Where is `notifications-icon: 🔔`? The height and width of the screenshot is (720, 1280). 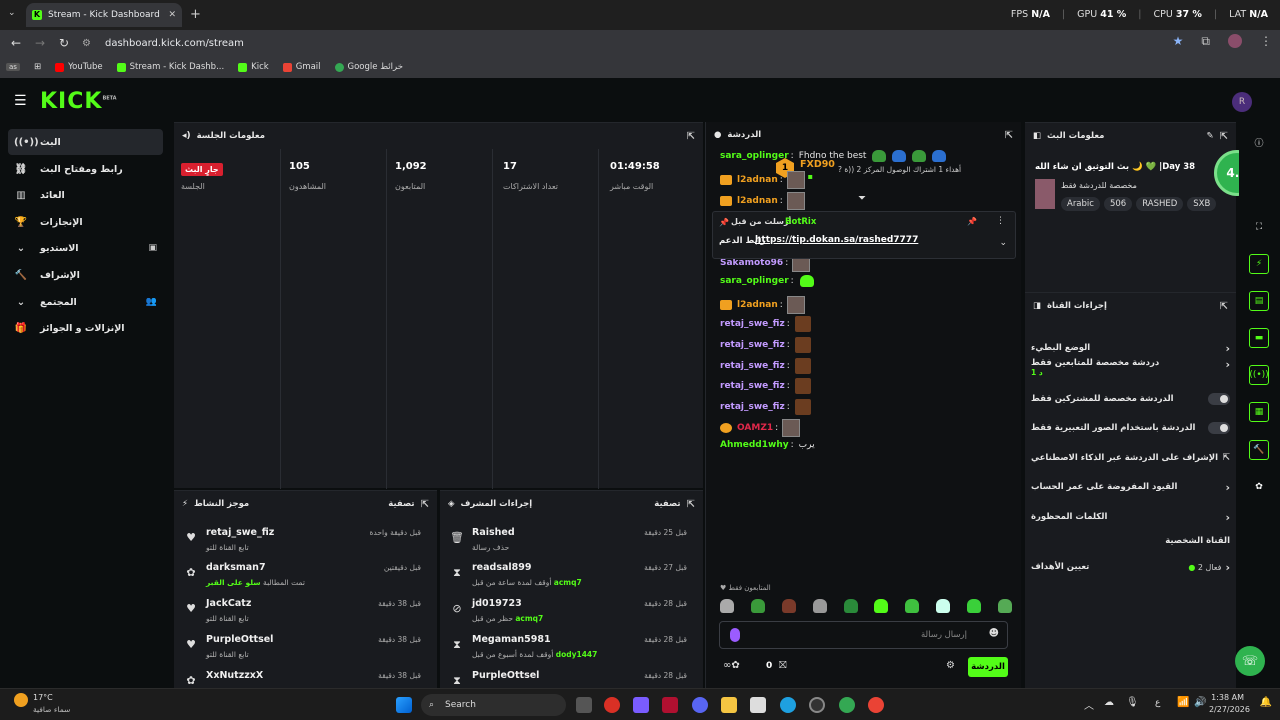 notifications-icon: 🔔 is located at coordinates (1266, 702).